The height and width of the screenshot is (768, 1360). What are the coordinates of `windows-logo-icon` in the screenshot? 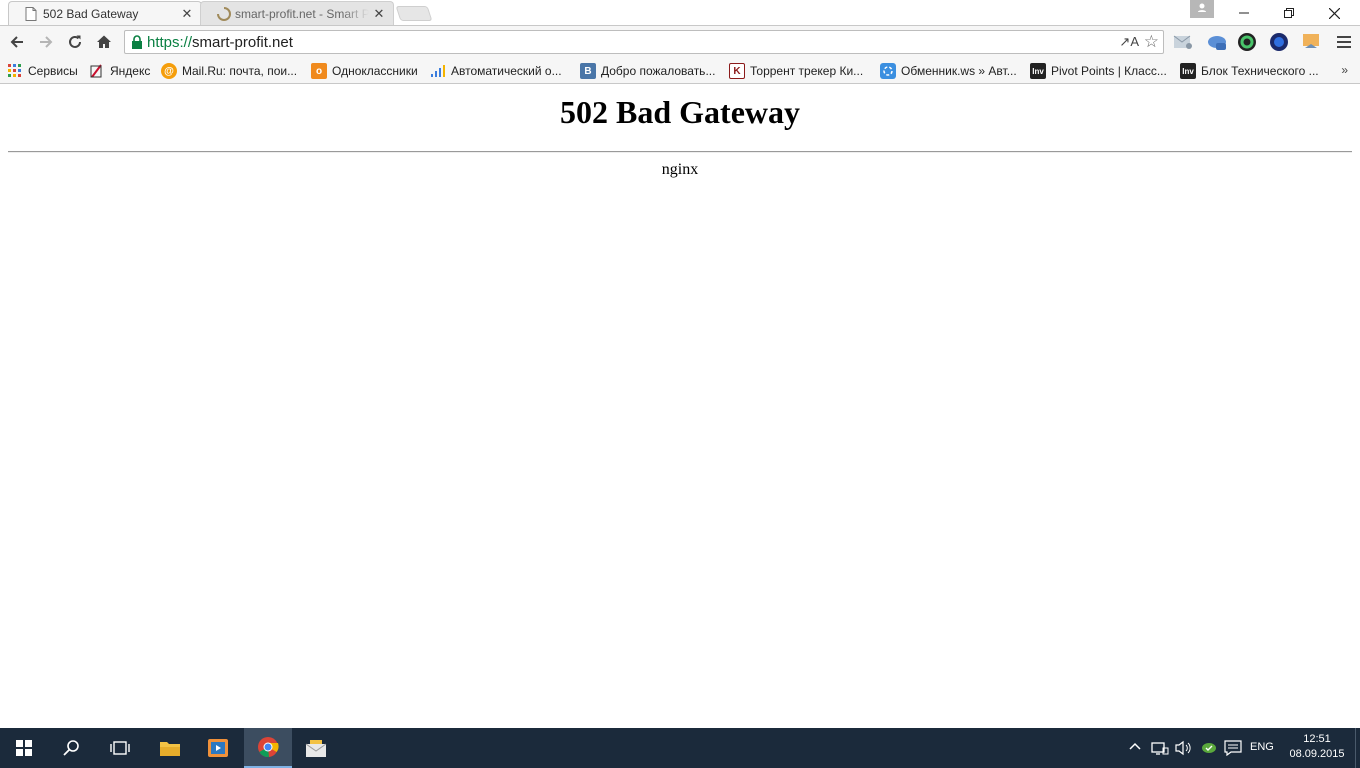 It's located at (24, 748).